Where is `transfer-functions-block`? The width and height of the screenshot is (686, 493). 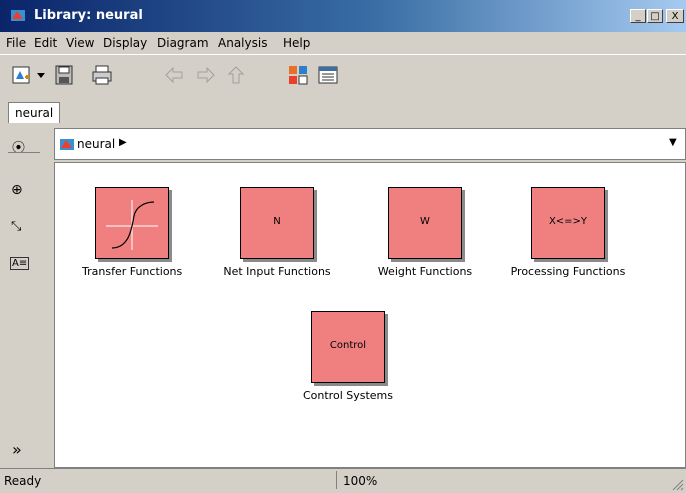 transfer-functions-block is located at coordinates (132, 223).